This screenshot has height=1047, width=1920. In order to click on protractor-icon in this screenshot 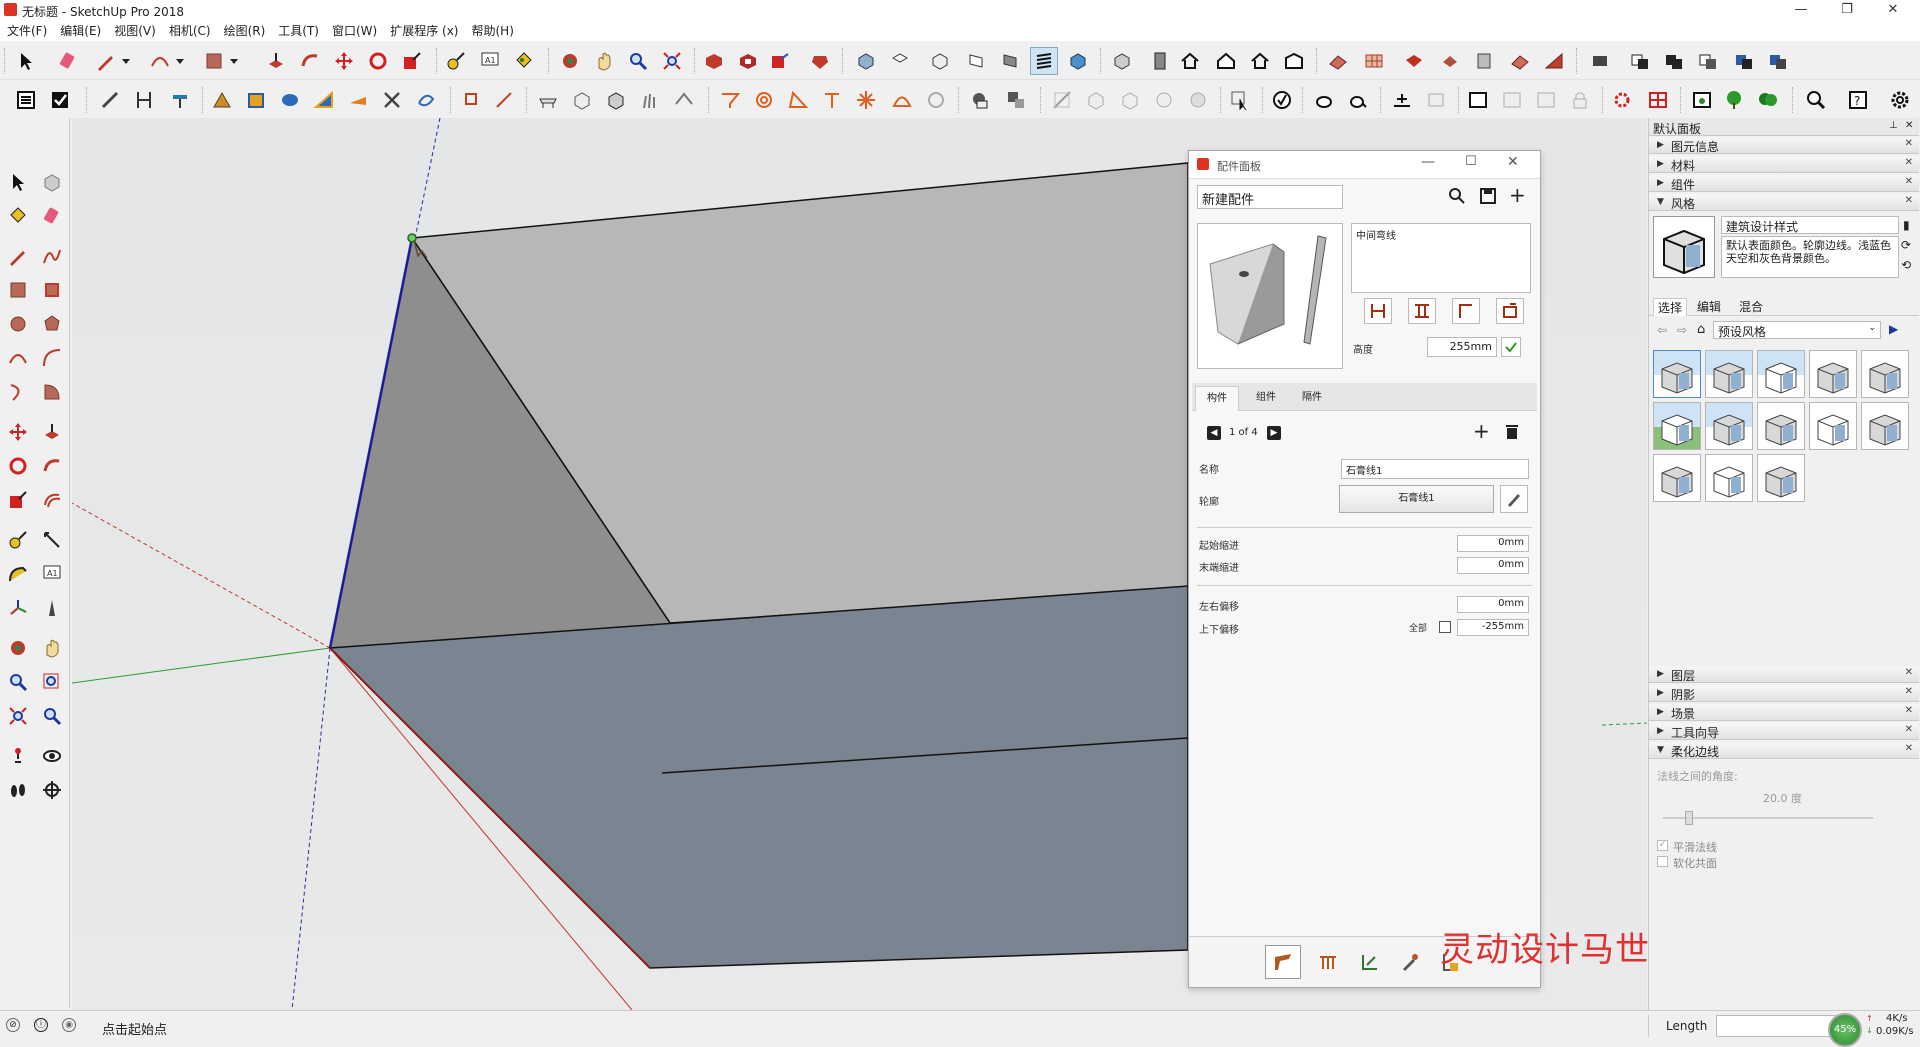, I will do `click(18, 574)`.